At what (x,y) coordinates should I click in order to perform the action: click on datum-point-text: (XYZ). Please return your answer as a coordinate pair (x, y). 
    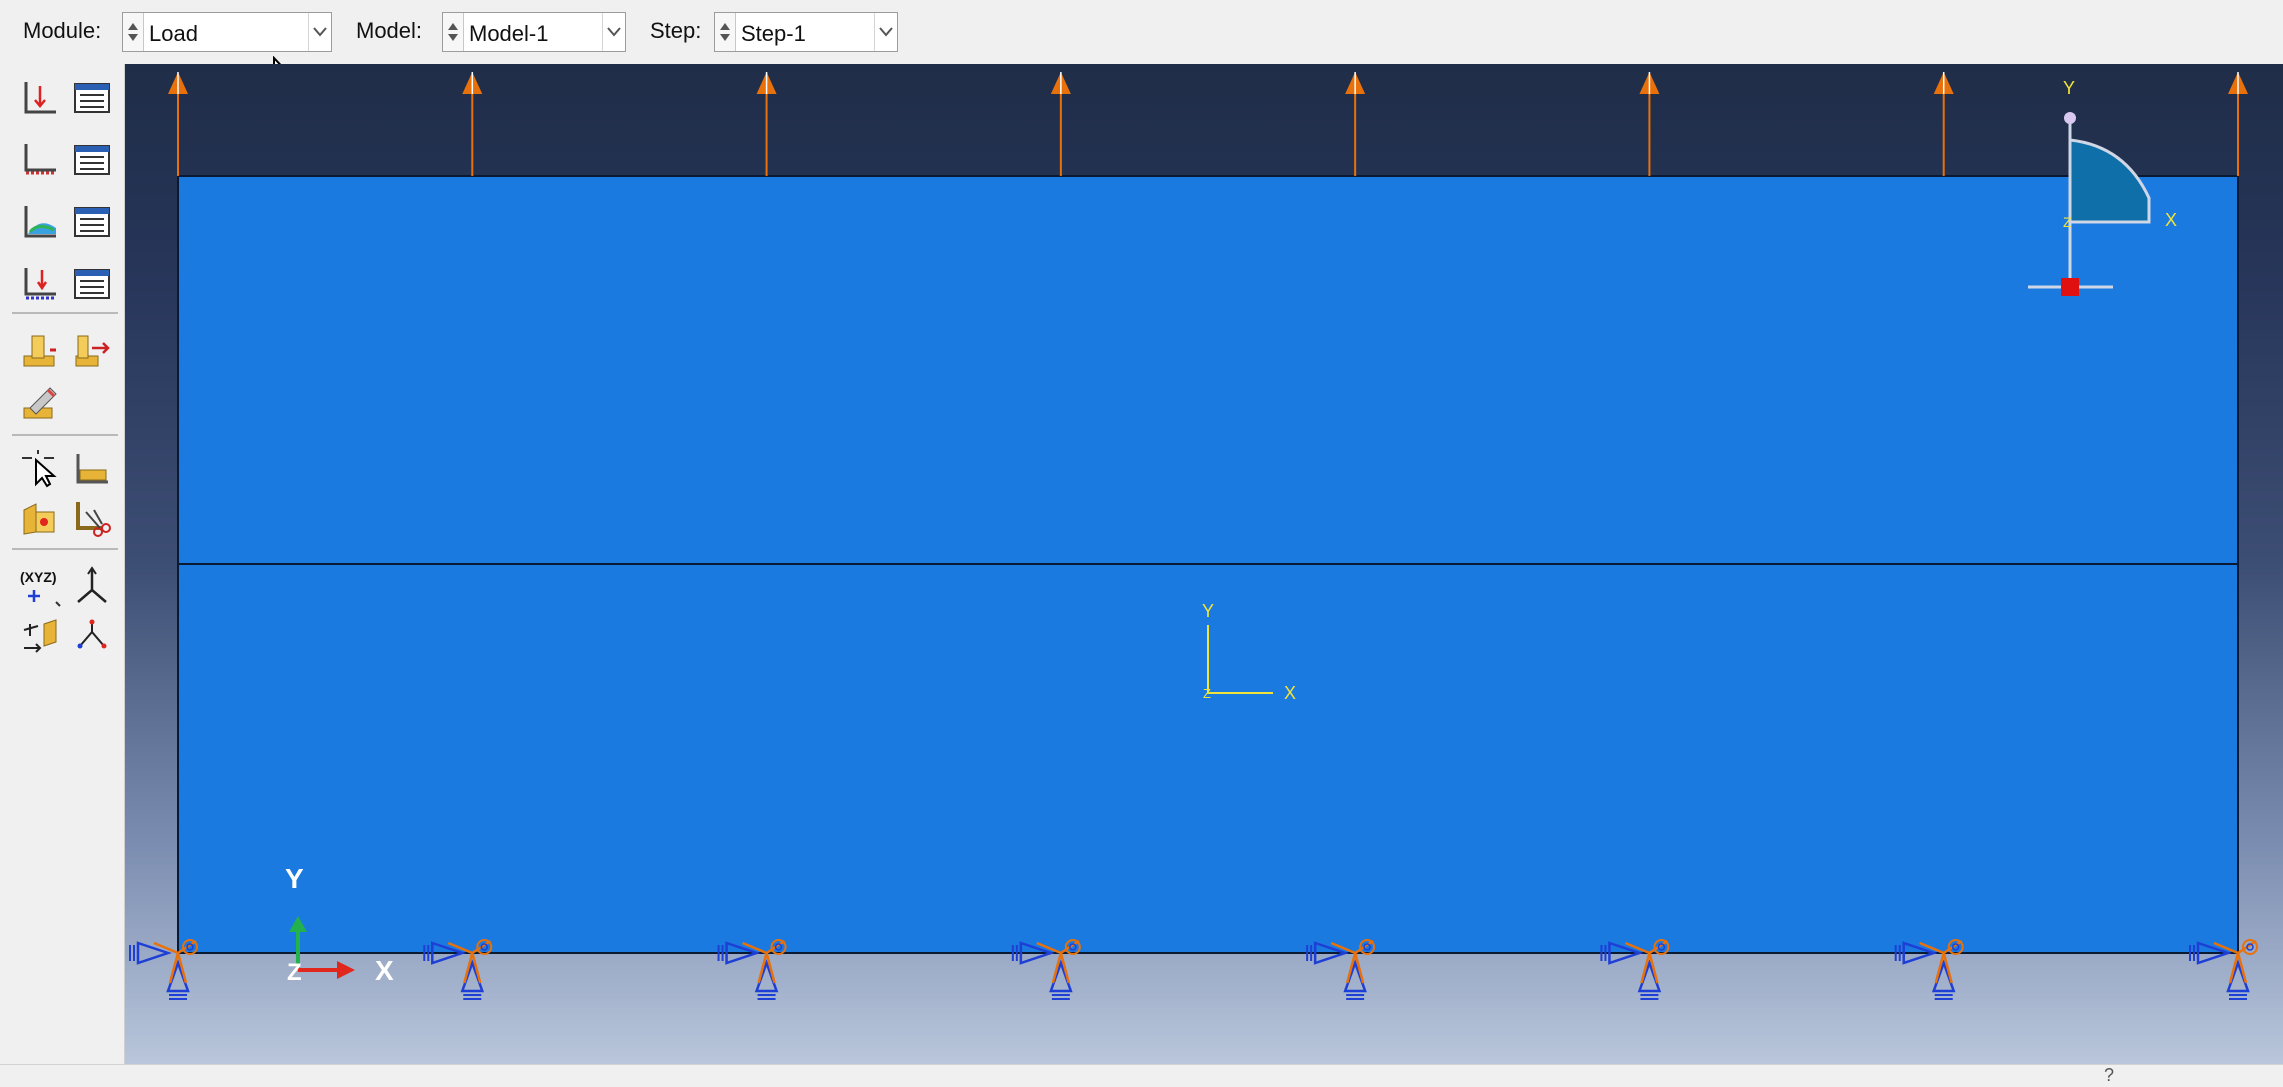
    Looking at the image, I should click on (38, 577).